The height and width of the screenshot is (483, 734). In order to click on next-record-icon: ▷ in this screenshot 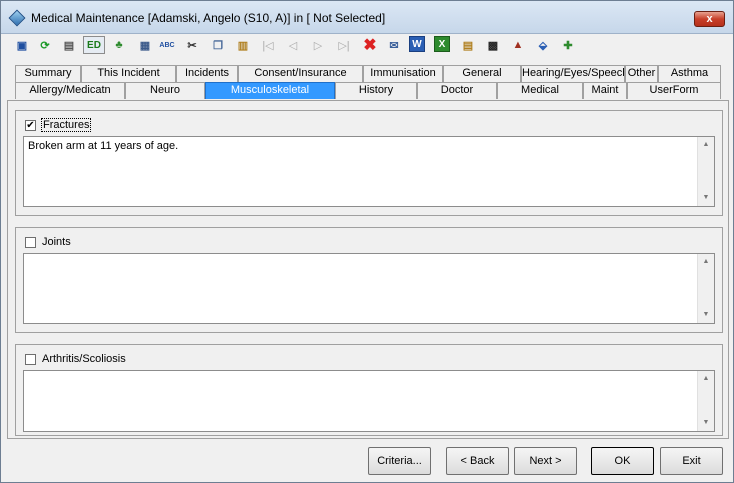, I will do `click(318, 45)`.